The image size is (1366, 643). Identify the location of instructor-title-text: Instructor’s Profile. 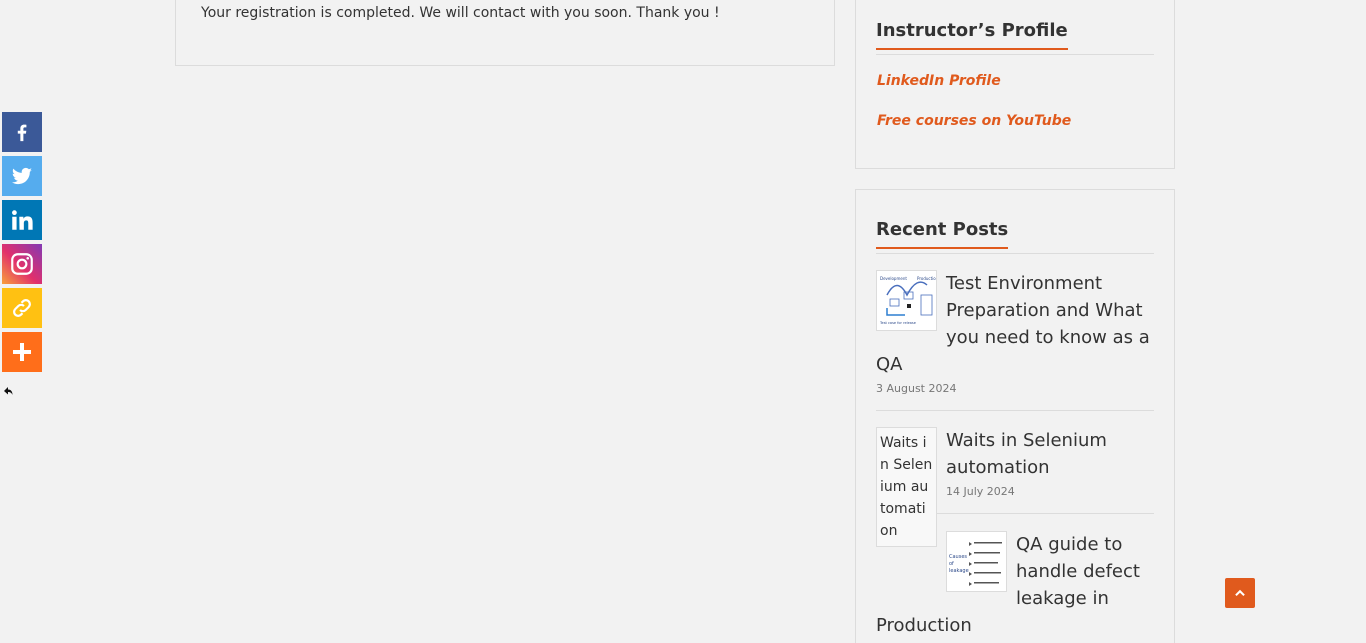
(972, 35).